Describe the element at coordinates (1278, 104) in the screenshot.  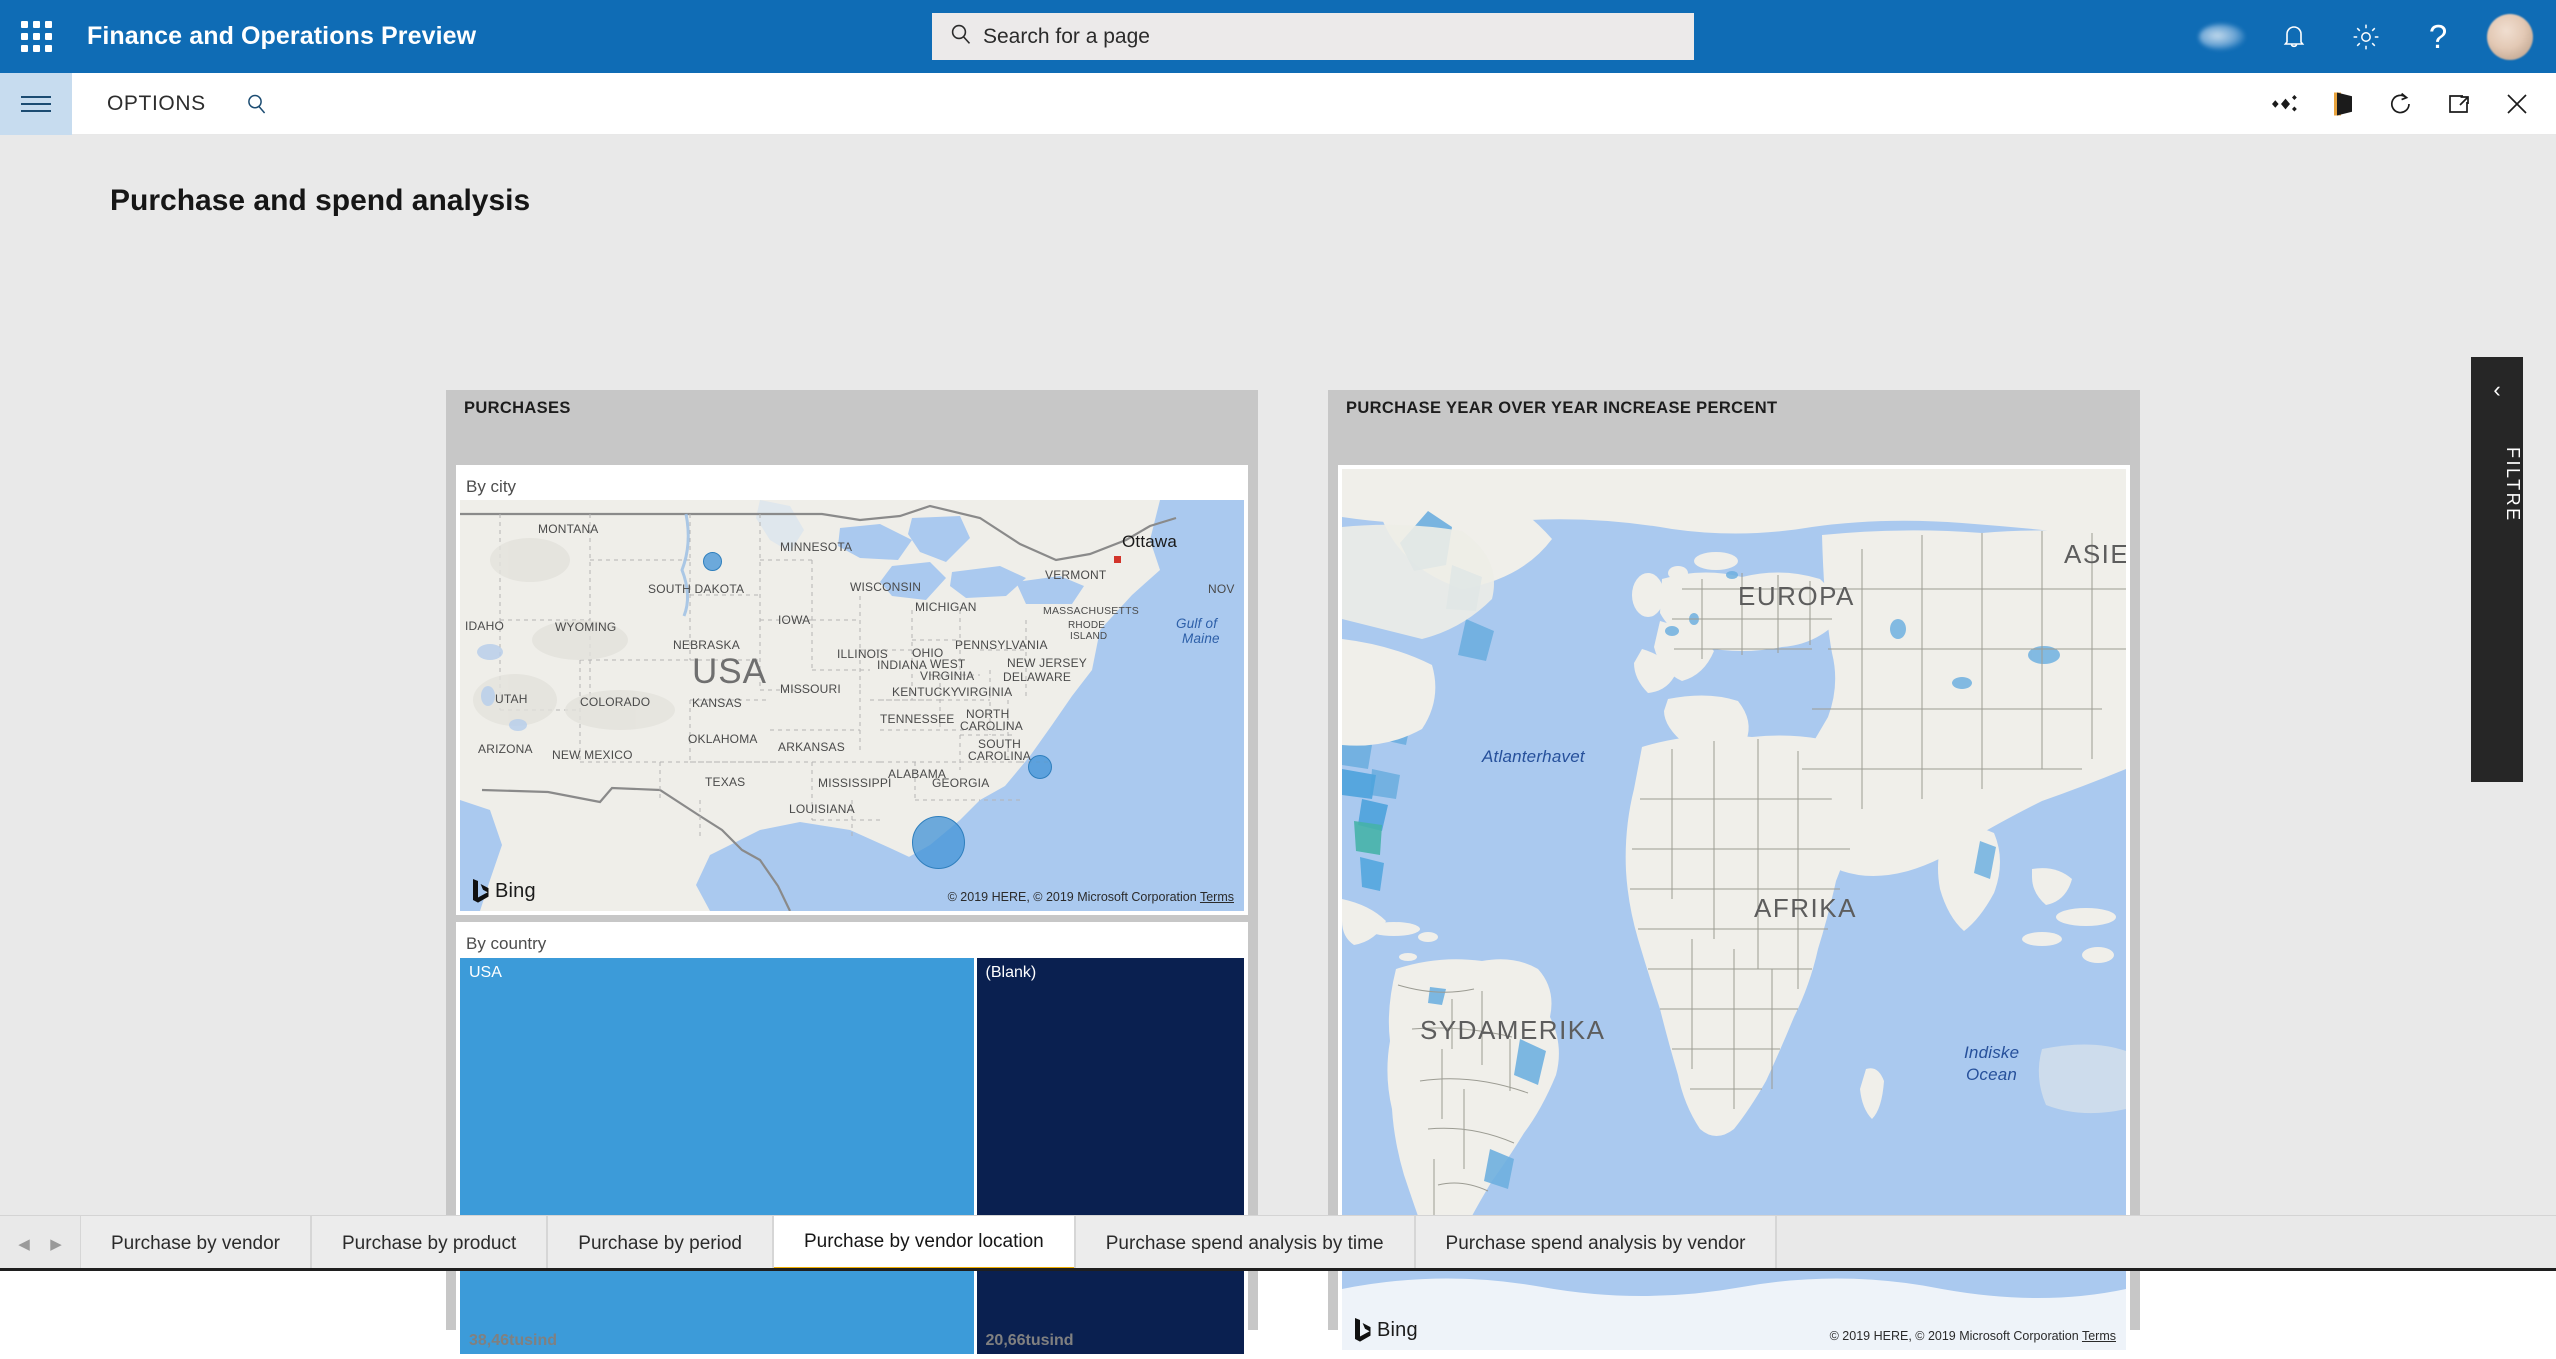
I see `command-bar: OPTIONS` at that location.